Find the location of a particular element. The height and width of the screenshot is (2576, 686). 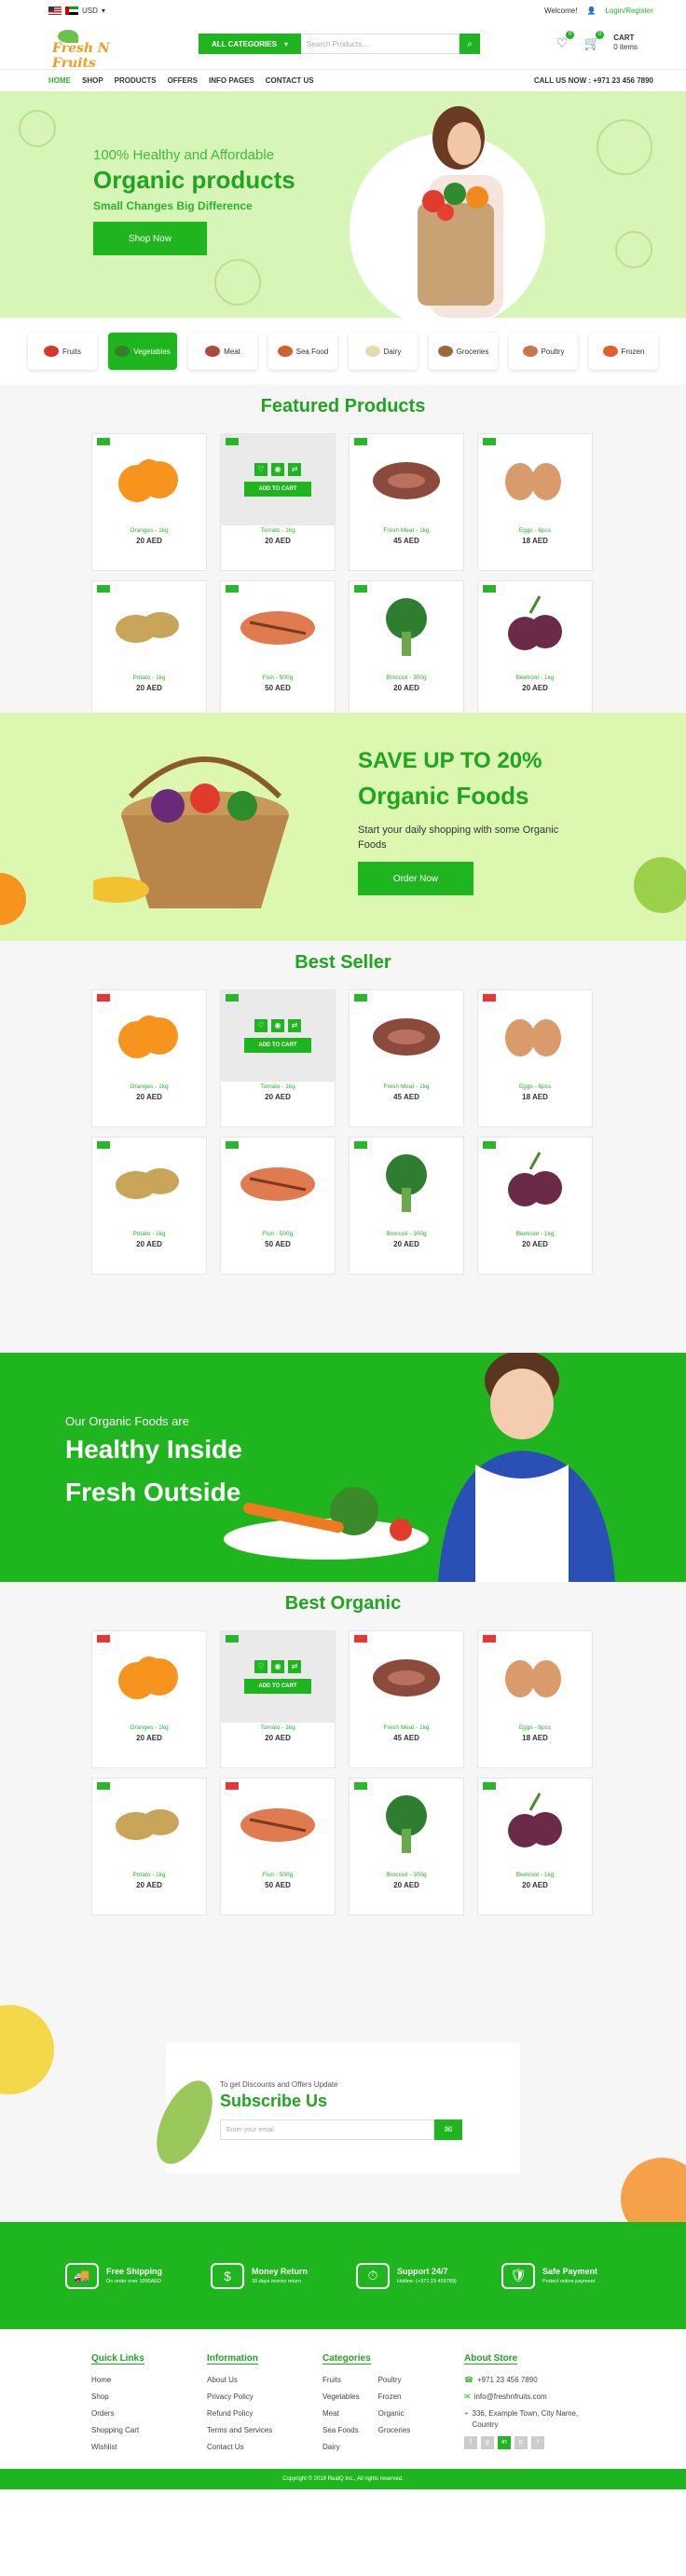

category-frozen: Frozen is located at coordinates (623, 351).